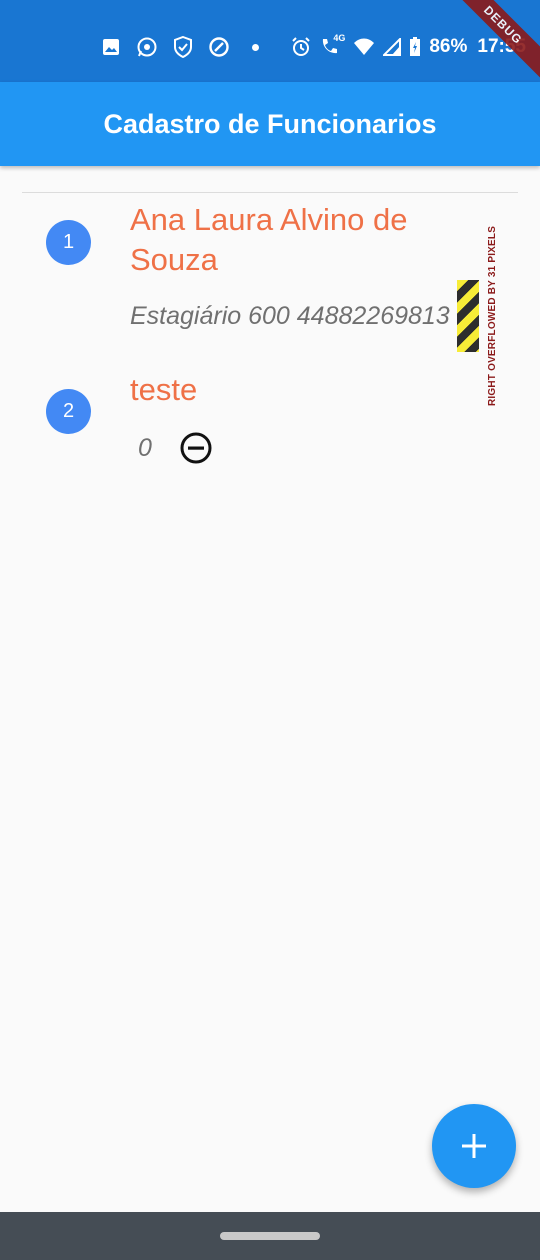 The width and height of the screenshot is (540, 1260). Describe the element at coordinates (196, 448) in the screenshot. I see `remove-circle-icon` at that location.